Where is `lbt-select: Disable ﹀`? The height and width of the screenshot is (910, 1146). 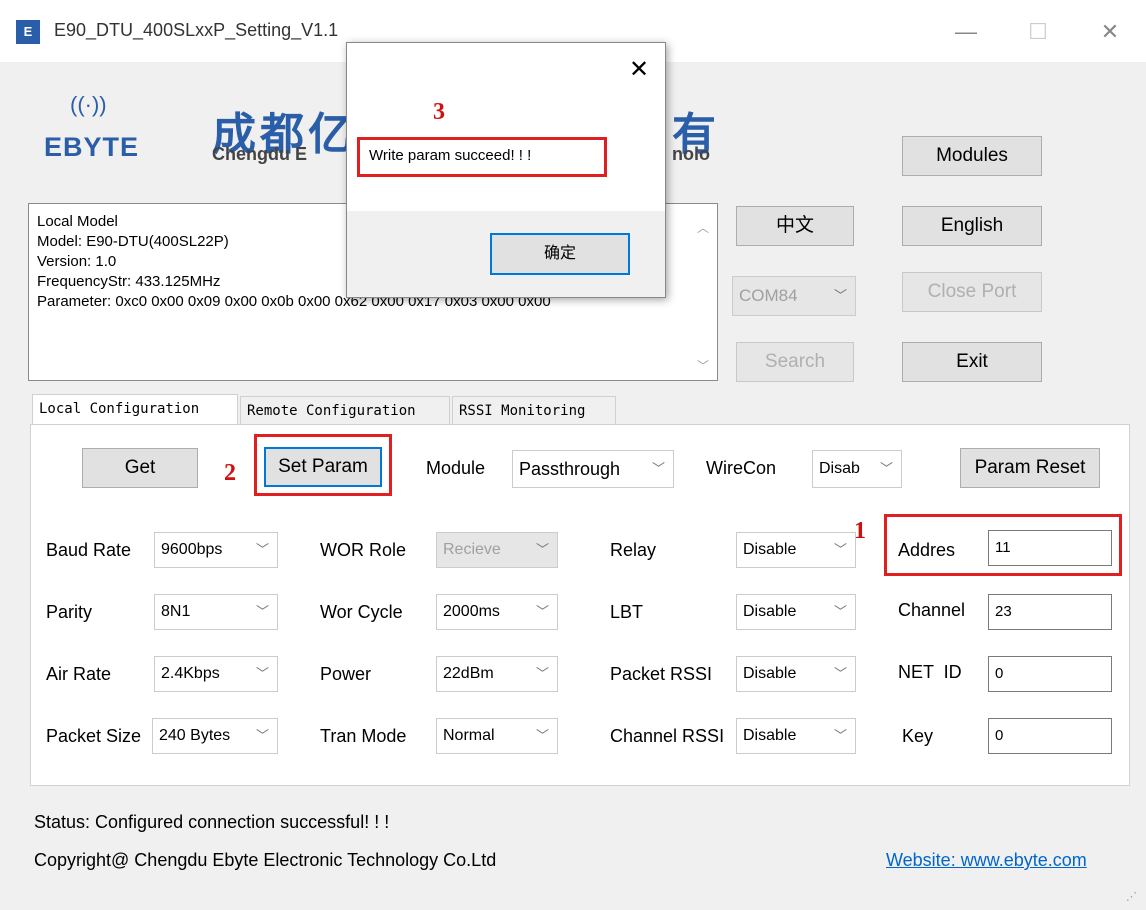 lbt-select: Disable ﹀ is located at coordinates (796, 612).